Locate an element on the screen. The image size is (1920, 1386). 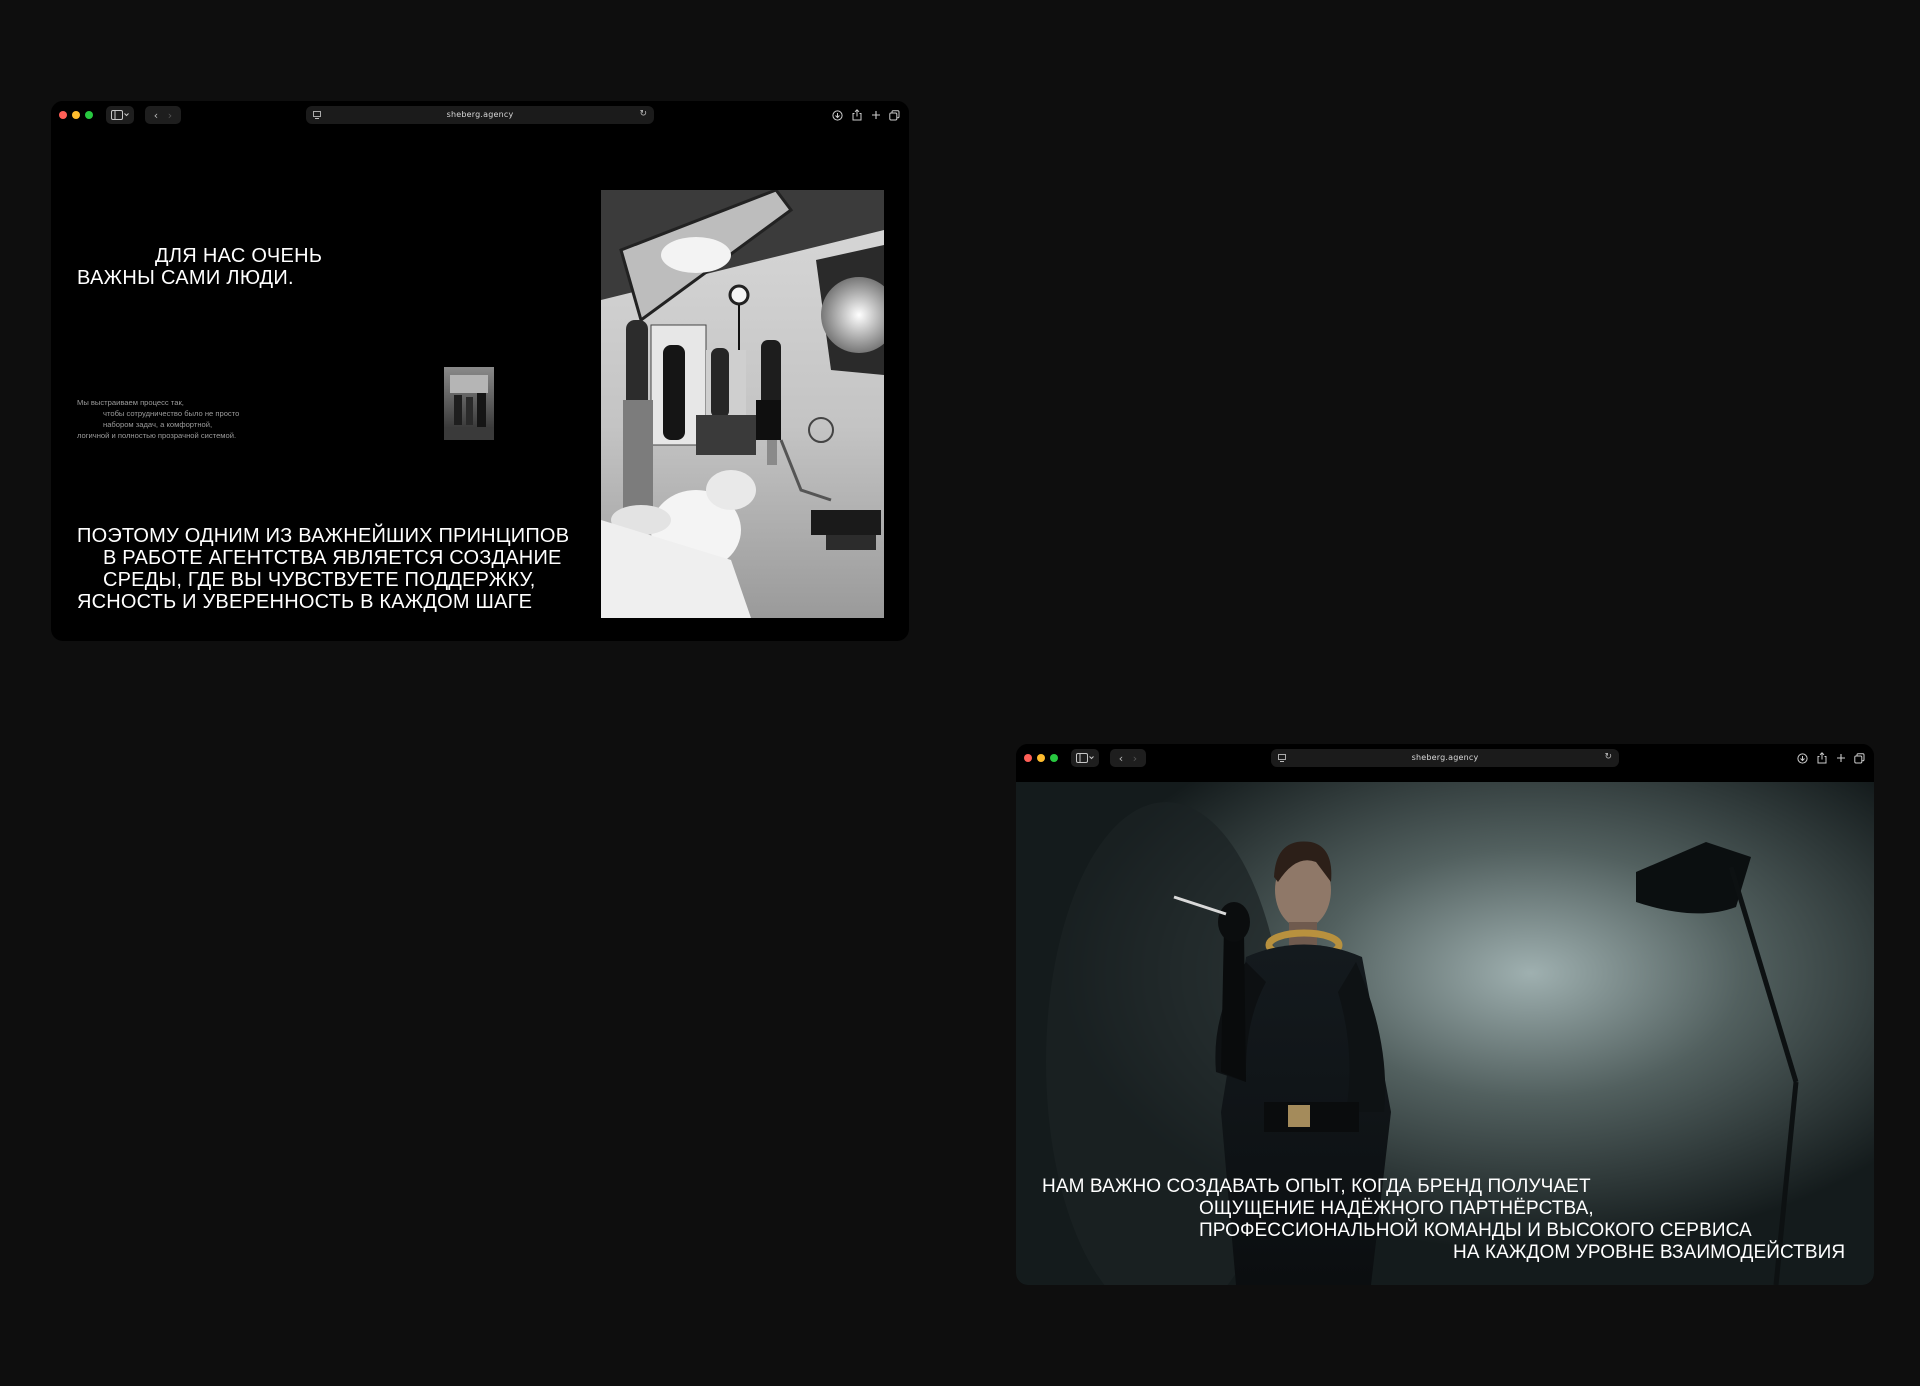
heading-line: ЯСНОСТЬ И УВЕРЕННОСТЬ В КАЖДОМ ШАГЕ is located at coordinates (305, 602).